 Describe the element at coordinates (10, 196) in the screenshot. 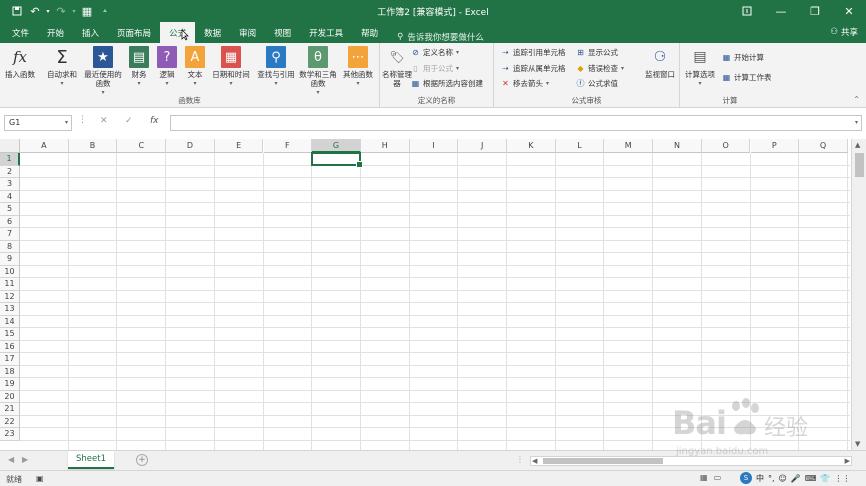

I see `row-header-4: 4` at that location.